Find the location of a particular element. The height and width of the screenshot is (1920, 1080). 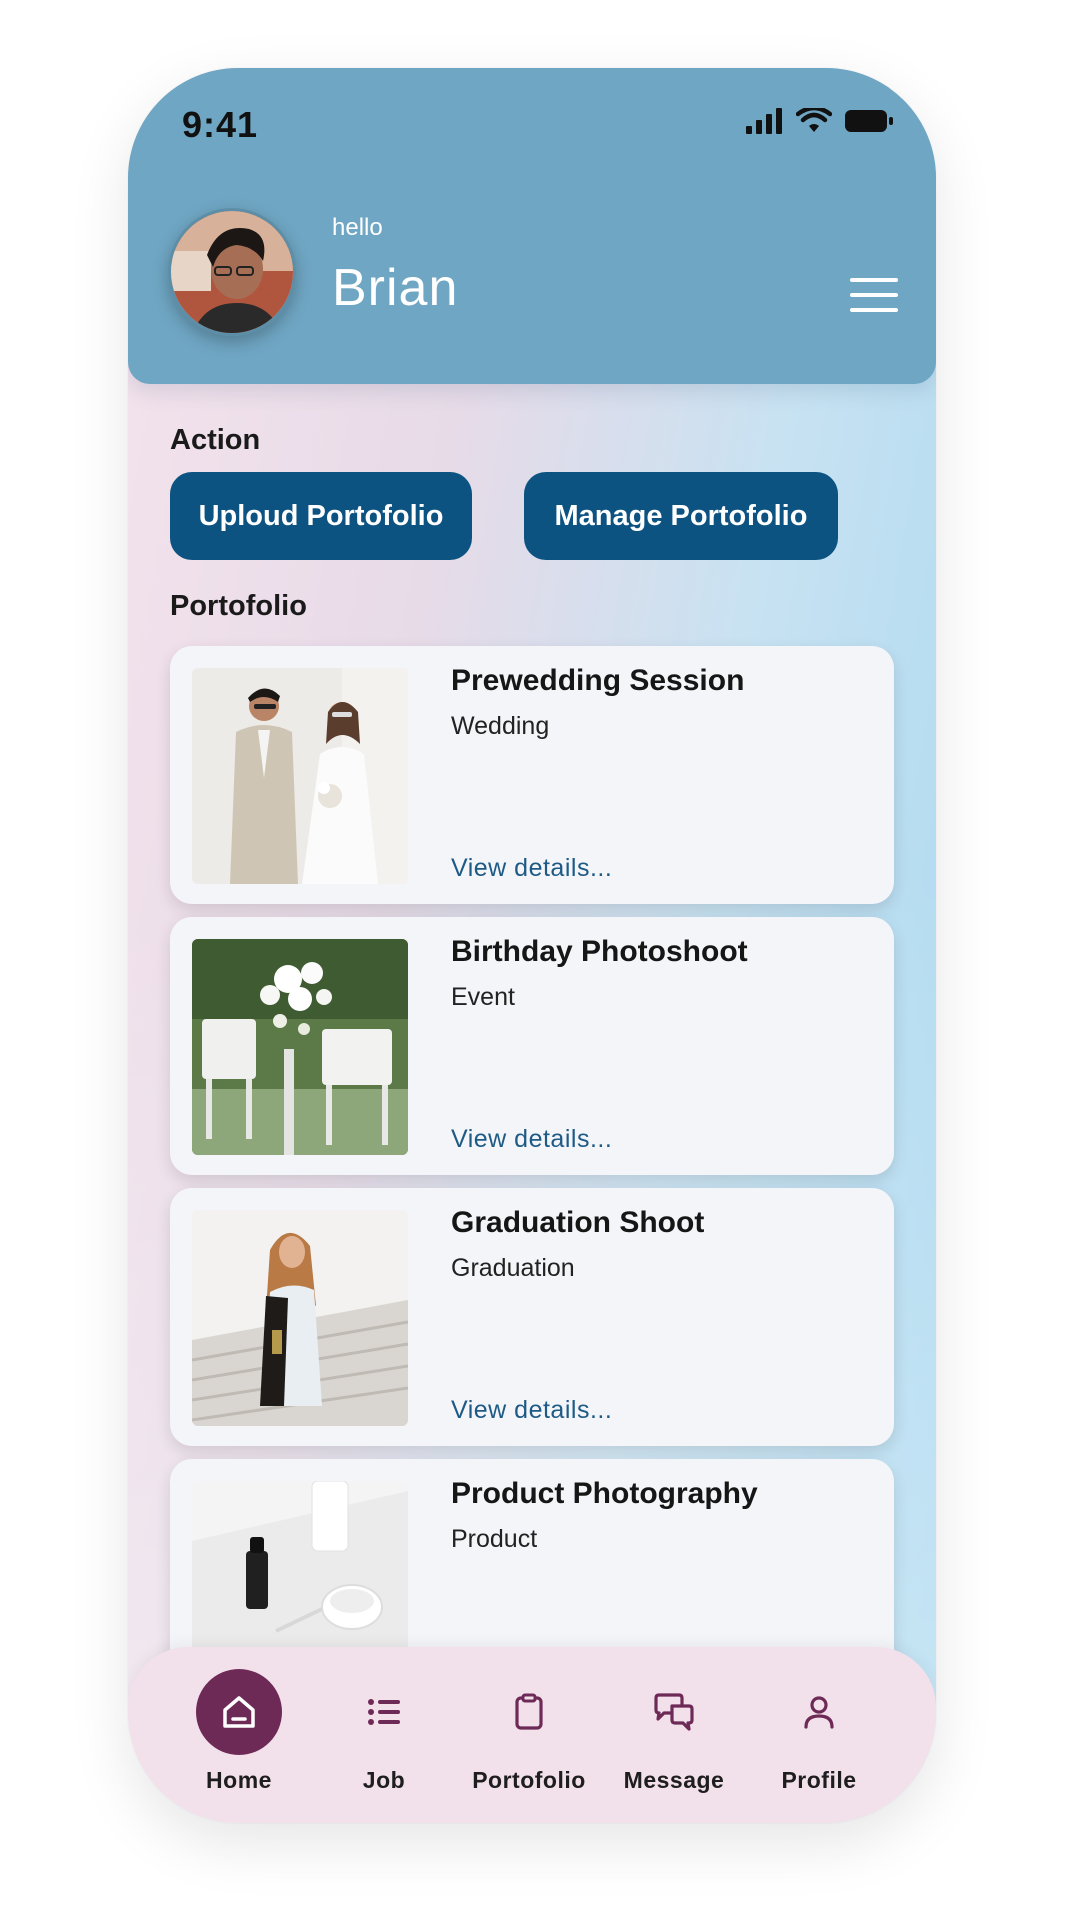

nav-label: Message is located at coordinates (674, 1780).